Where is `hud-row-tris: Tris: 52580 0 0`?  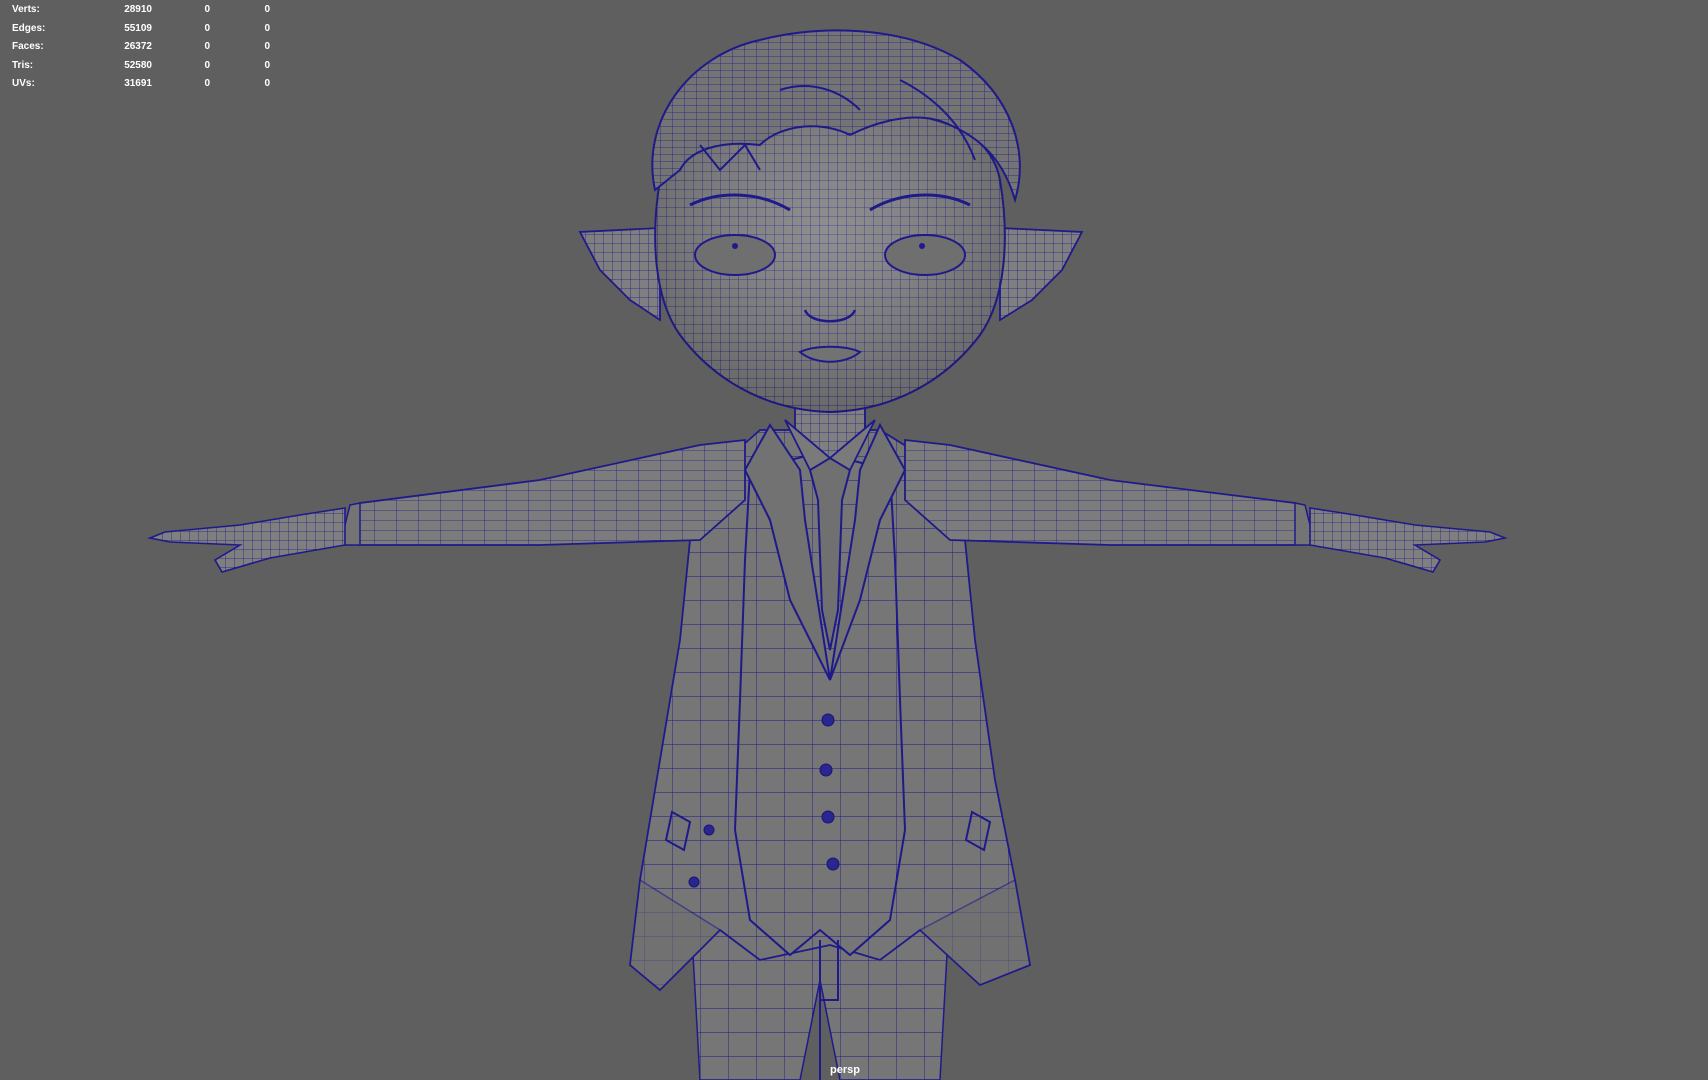
hud-row-tris: Tris: 52580 0 0 is located at coordinates (141, 66).